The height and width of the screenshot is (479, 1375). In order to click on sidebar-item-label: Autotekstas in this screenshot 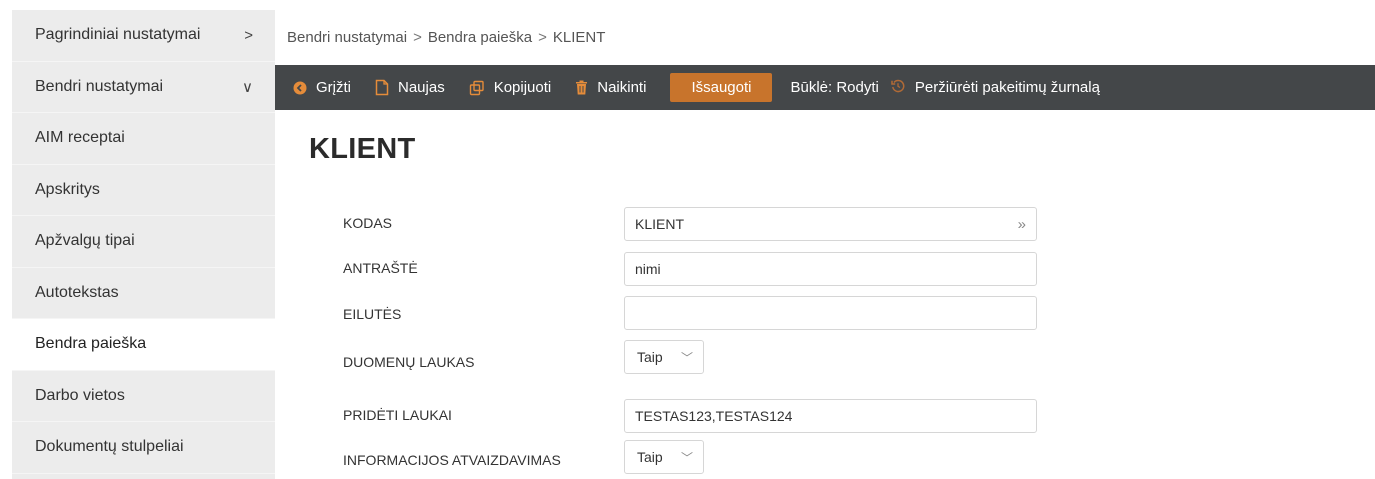, I will do `click(77, 292)`.